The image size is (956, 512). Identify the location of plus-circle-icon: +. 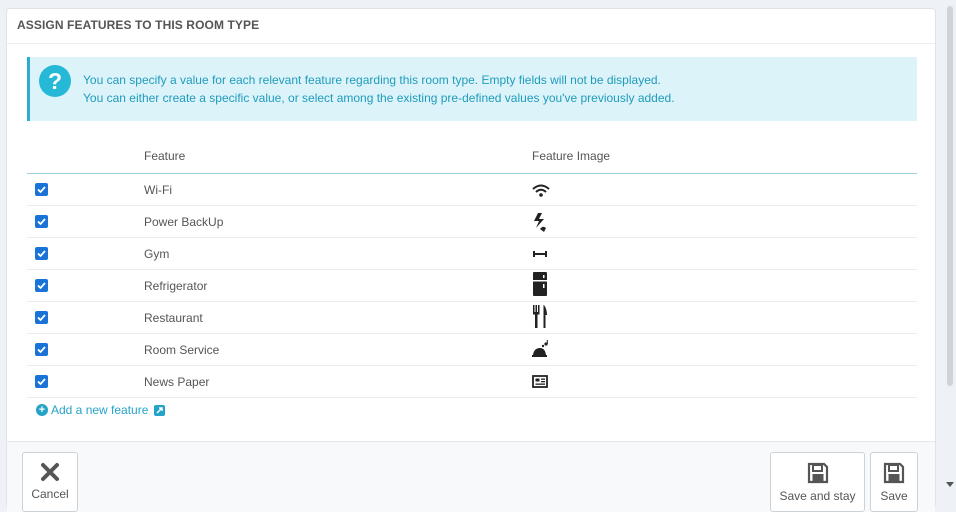
(42, 410).